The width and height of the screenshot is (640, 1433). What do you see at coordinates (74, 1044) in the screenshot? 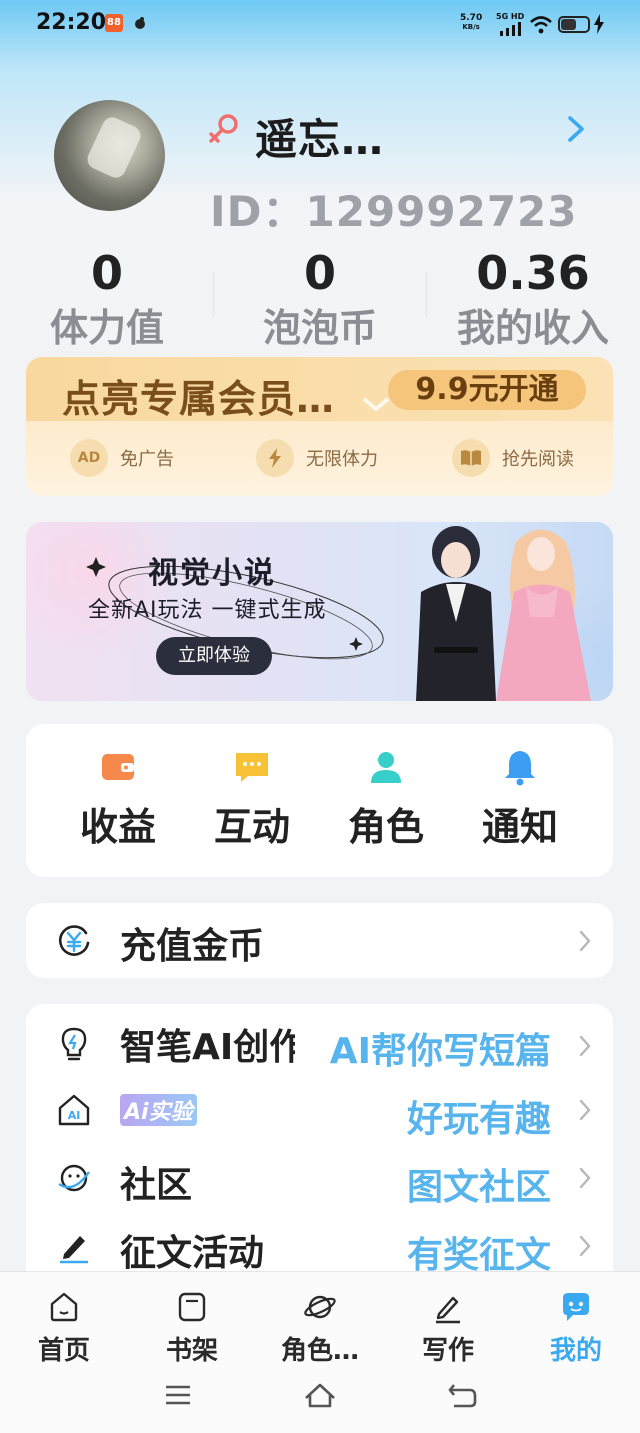
I see `lightbulb-icon` at bounding box center [74, 1044].